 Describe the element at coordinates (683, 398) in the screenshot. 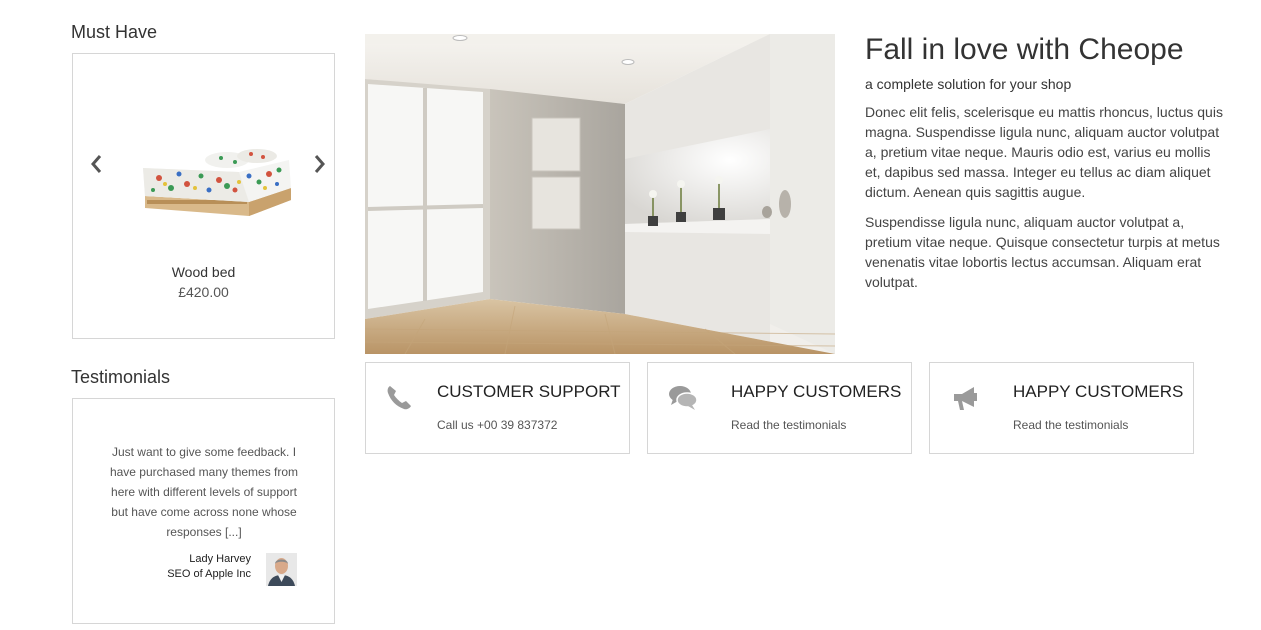

I see `chat-bubbles-icon` at that location.